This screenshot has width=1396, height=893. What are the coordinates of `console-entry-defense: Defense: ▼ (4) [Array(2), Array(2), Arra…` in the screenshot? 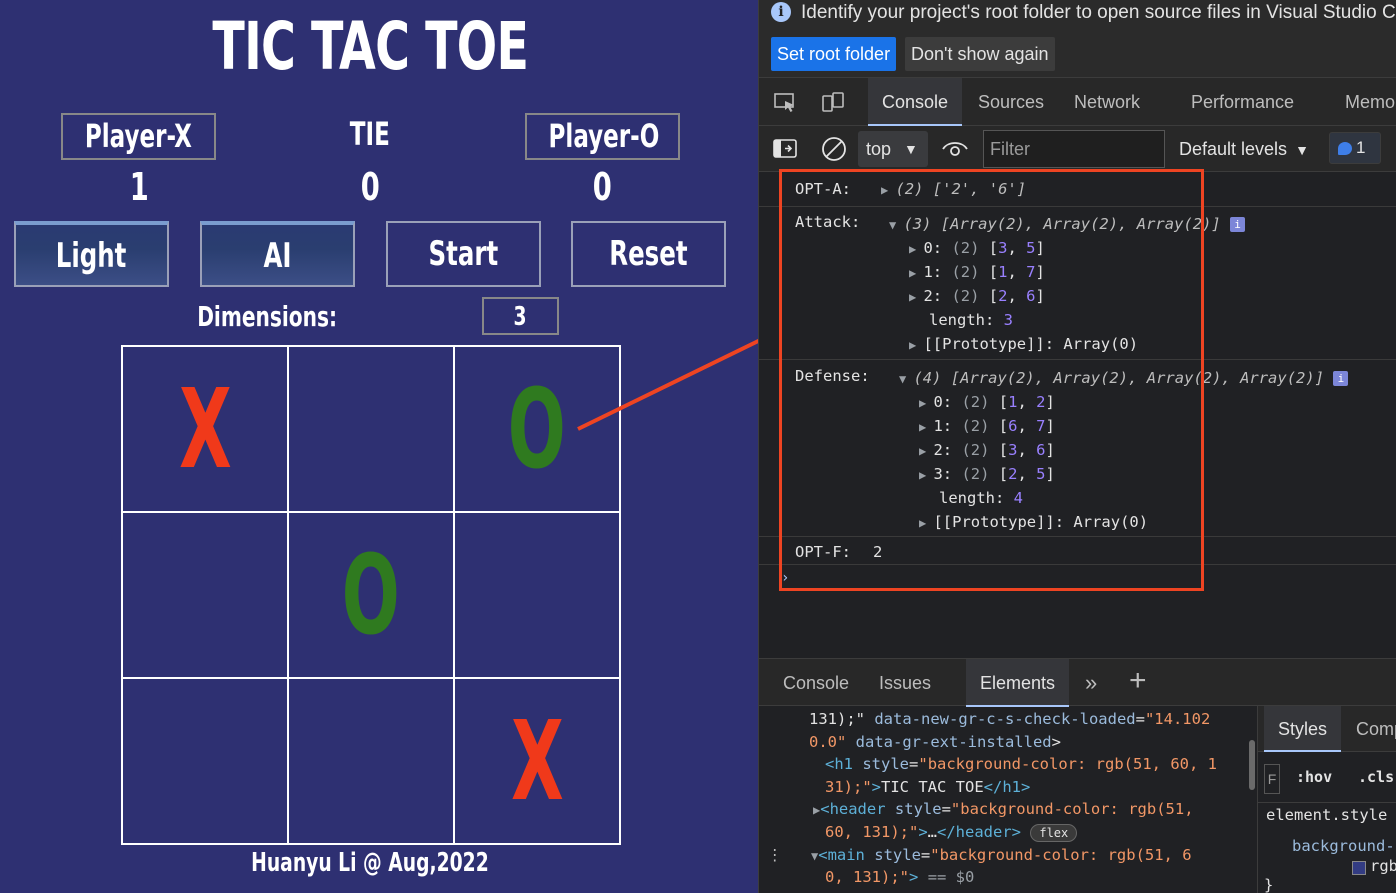 It's located at (1077, 448).